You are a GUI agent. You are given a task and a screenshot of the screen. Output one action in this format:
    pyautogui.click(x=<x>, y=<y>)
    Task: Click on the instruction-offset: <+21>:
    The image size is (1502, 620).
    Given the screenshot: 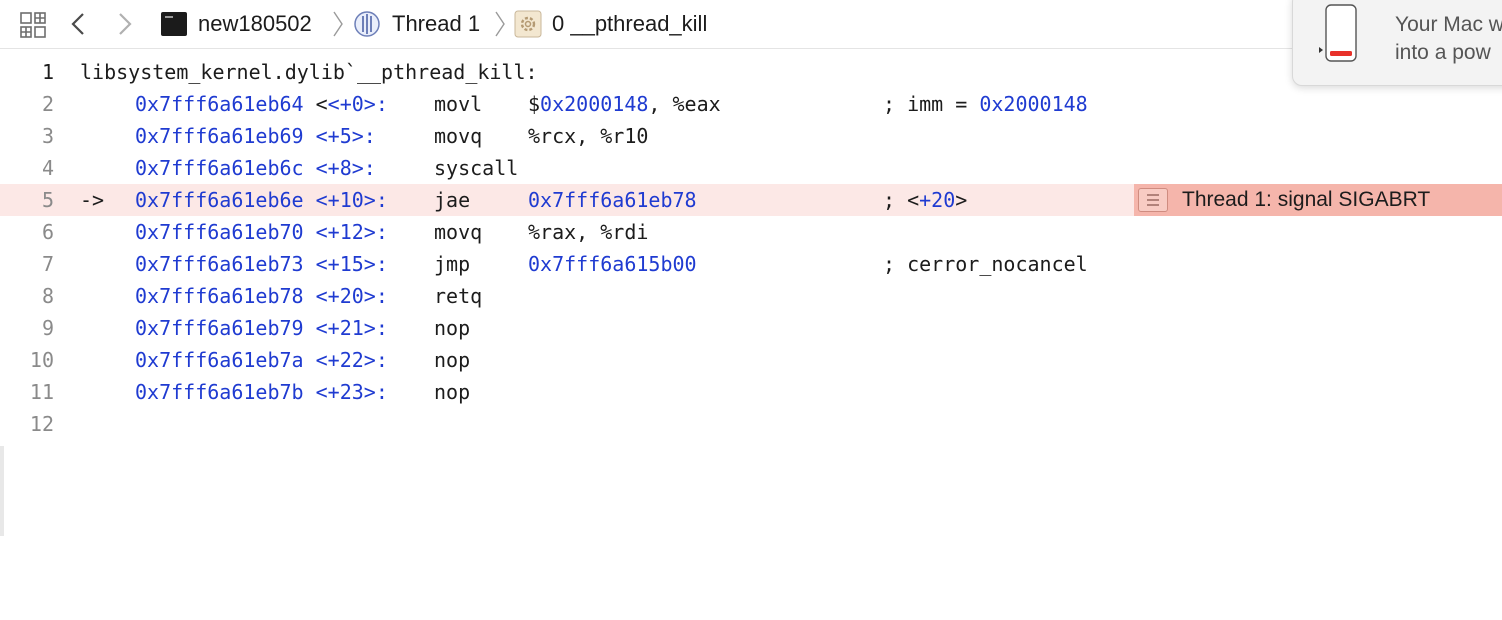 What is the action you would take?
    pyautogui.click(x=351, y=328)
    